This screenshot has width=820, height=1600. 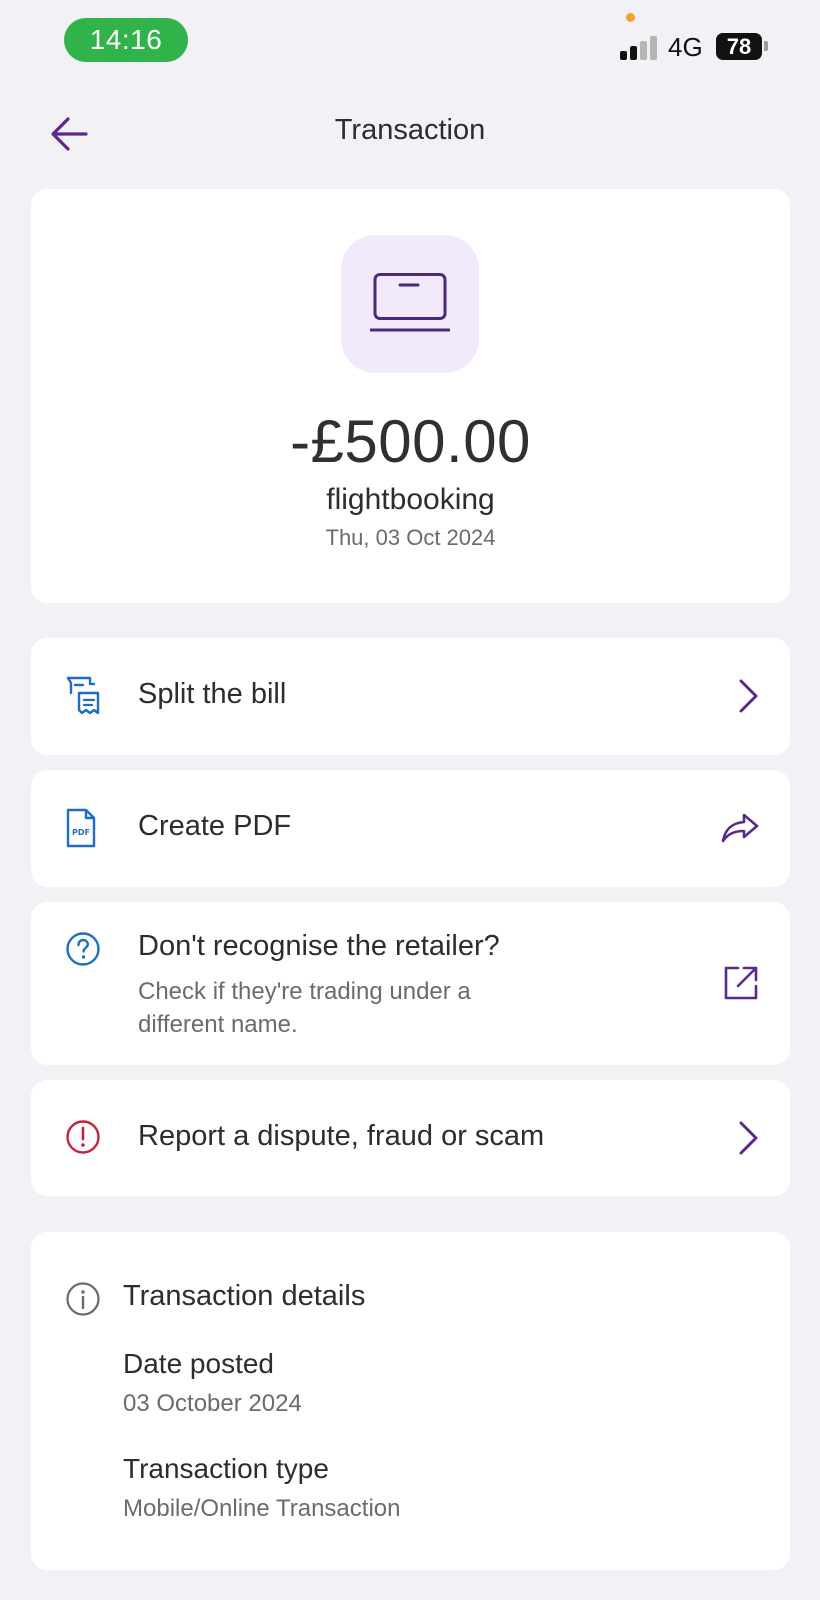 I want to click on create-pdf-row: PDF Create PDF, so click(x=410, y=828).